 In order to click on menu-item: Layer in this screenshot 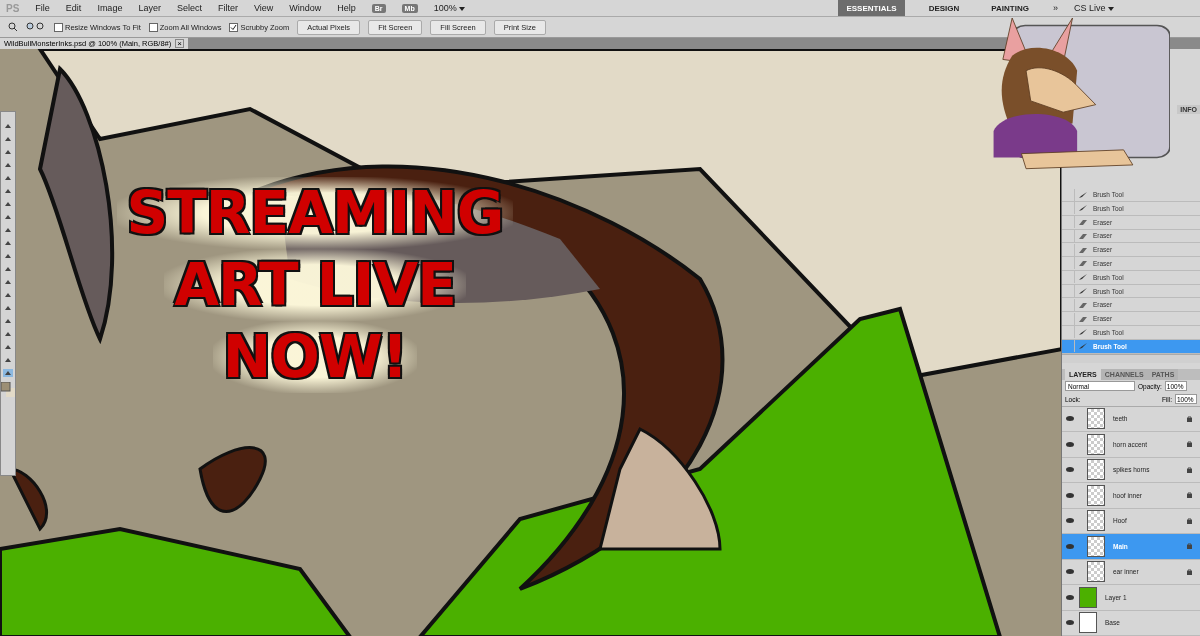, I will do `click(149, 8)`.